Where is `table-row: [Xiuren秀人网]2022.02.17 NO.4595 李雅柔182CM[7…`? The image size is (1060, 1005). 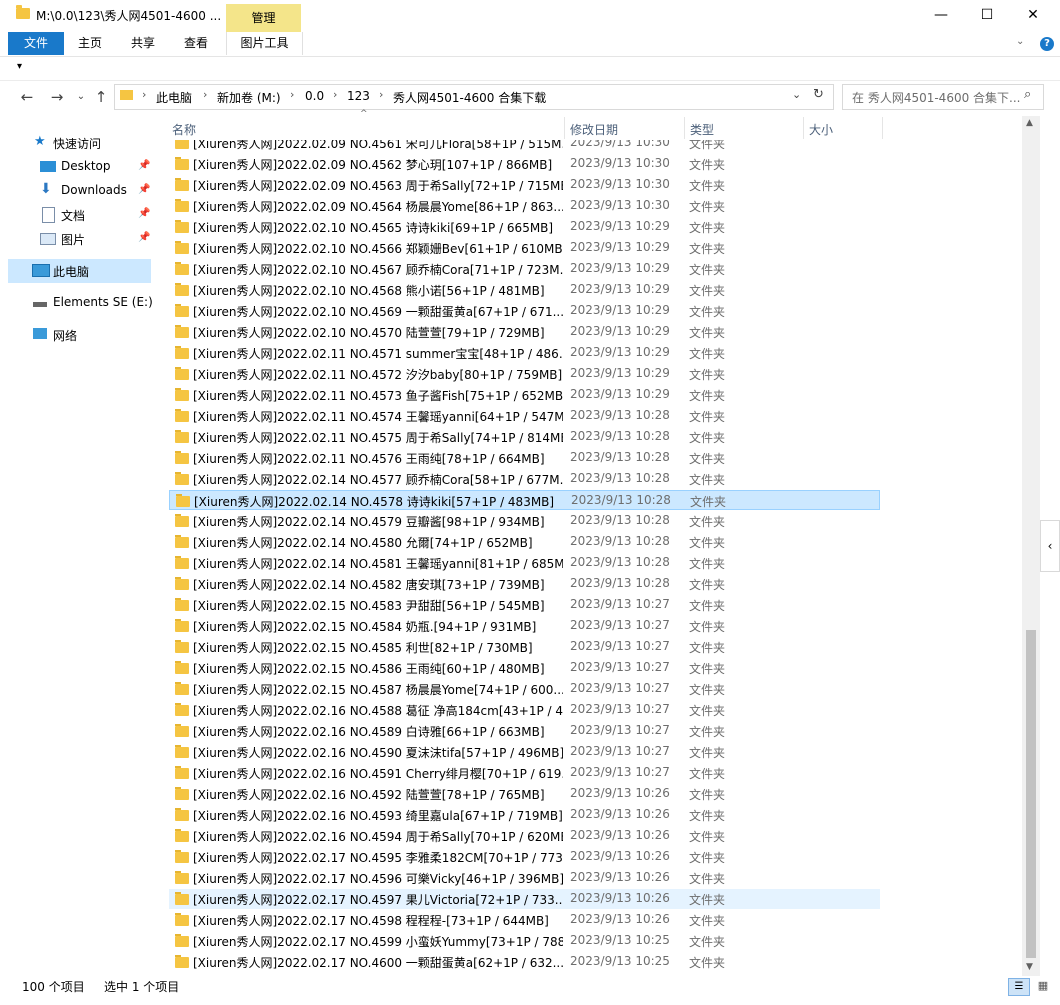 table-row: [Xiuren秀人网]2022.02.17 NO.4595 李雅柔182CM[7… is located at coordinates (524, 857).